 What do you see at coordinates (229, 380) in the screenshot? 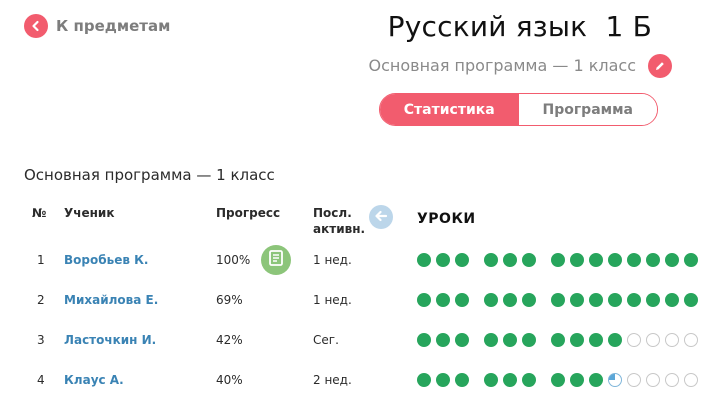
I see `progress-value: 40%` at bounding box center [229, 380].